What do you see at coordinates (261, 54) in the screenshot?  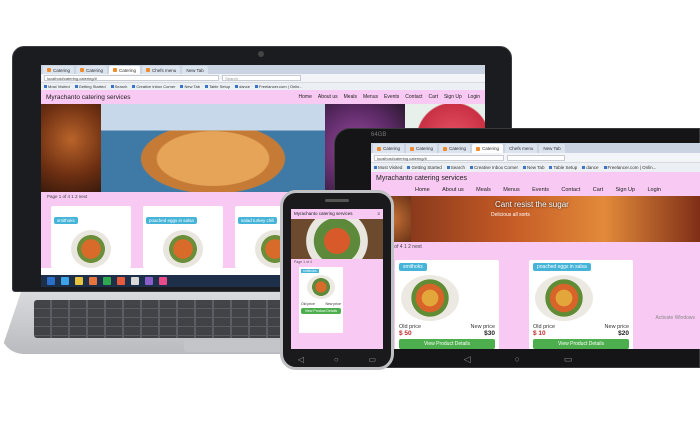 I see `webcam` at bounding box center [261, 54].